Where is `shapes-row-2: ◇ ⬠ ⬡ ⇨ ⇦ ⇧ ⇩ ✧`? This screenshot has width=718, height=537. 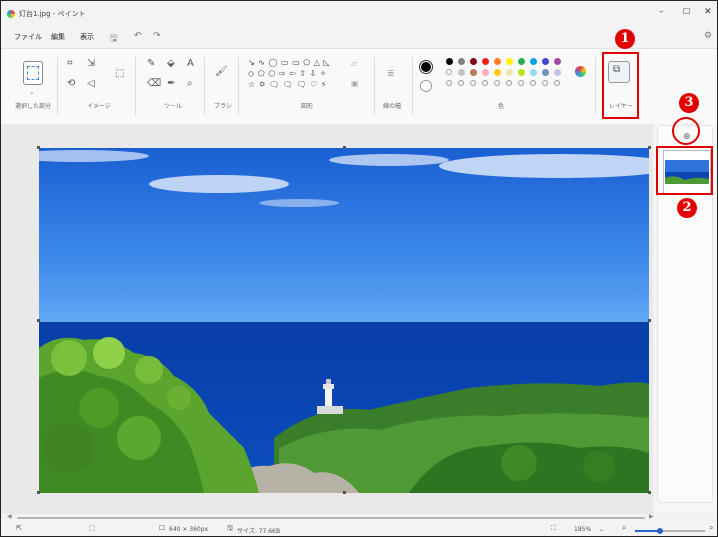
shapes-row-2: ◇ ⬠ ⬡ ⇨ ⇦ ⇧ ⇩ ✧ is located at coordinates (287, 73).